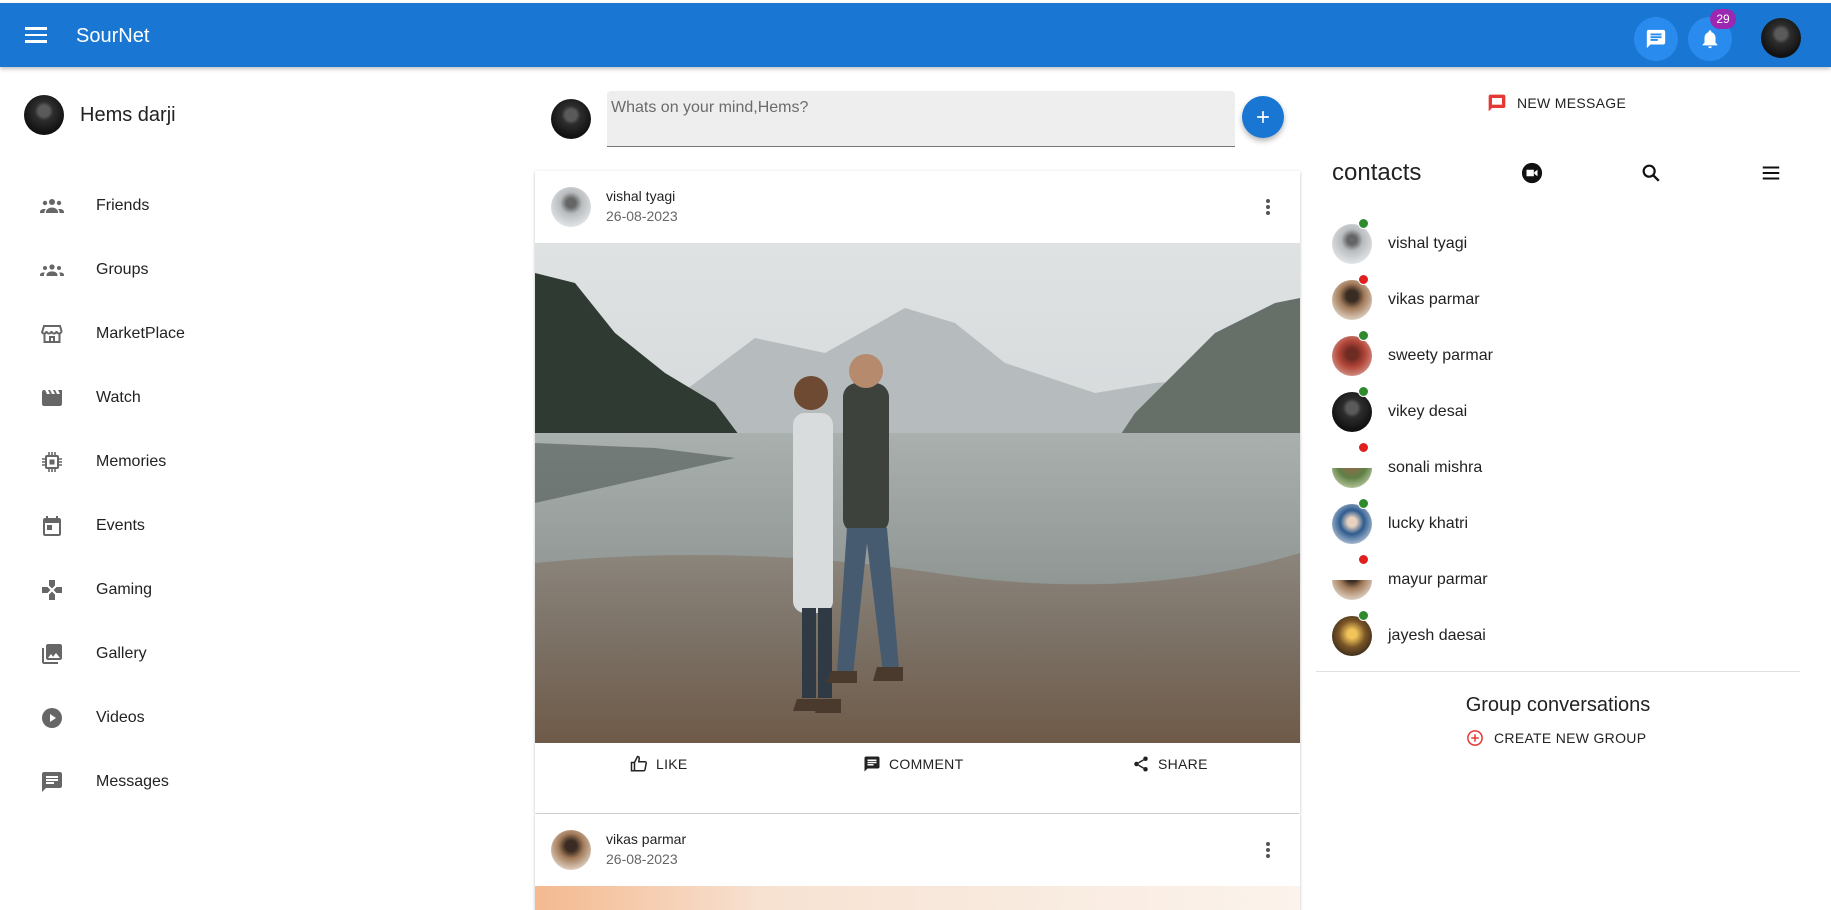  What do you see at coordinates (1558, 671) in the screenshot?
I see `divider` at bounding box center [1558, 671].